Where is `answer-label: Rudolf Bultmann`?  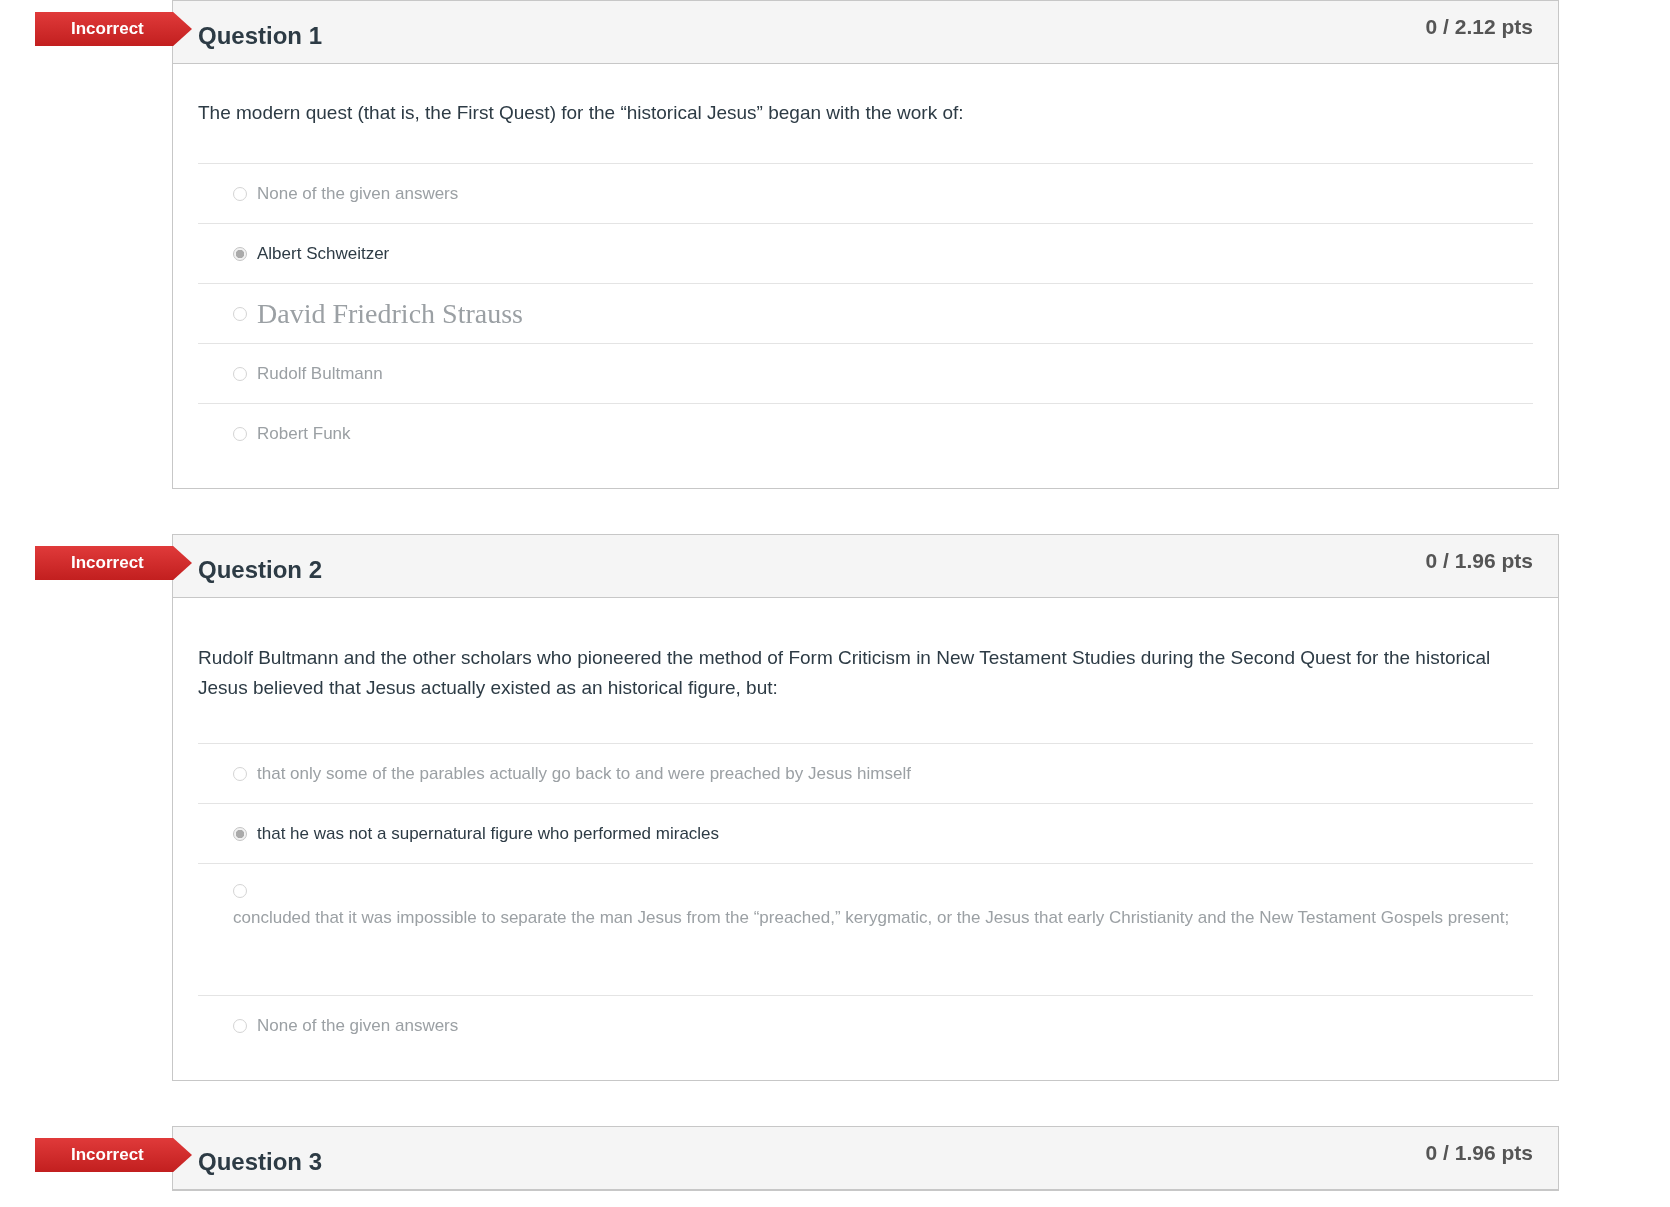
answer-label: Rudolf Bultmann is located at coordinates (320, 373).